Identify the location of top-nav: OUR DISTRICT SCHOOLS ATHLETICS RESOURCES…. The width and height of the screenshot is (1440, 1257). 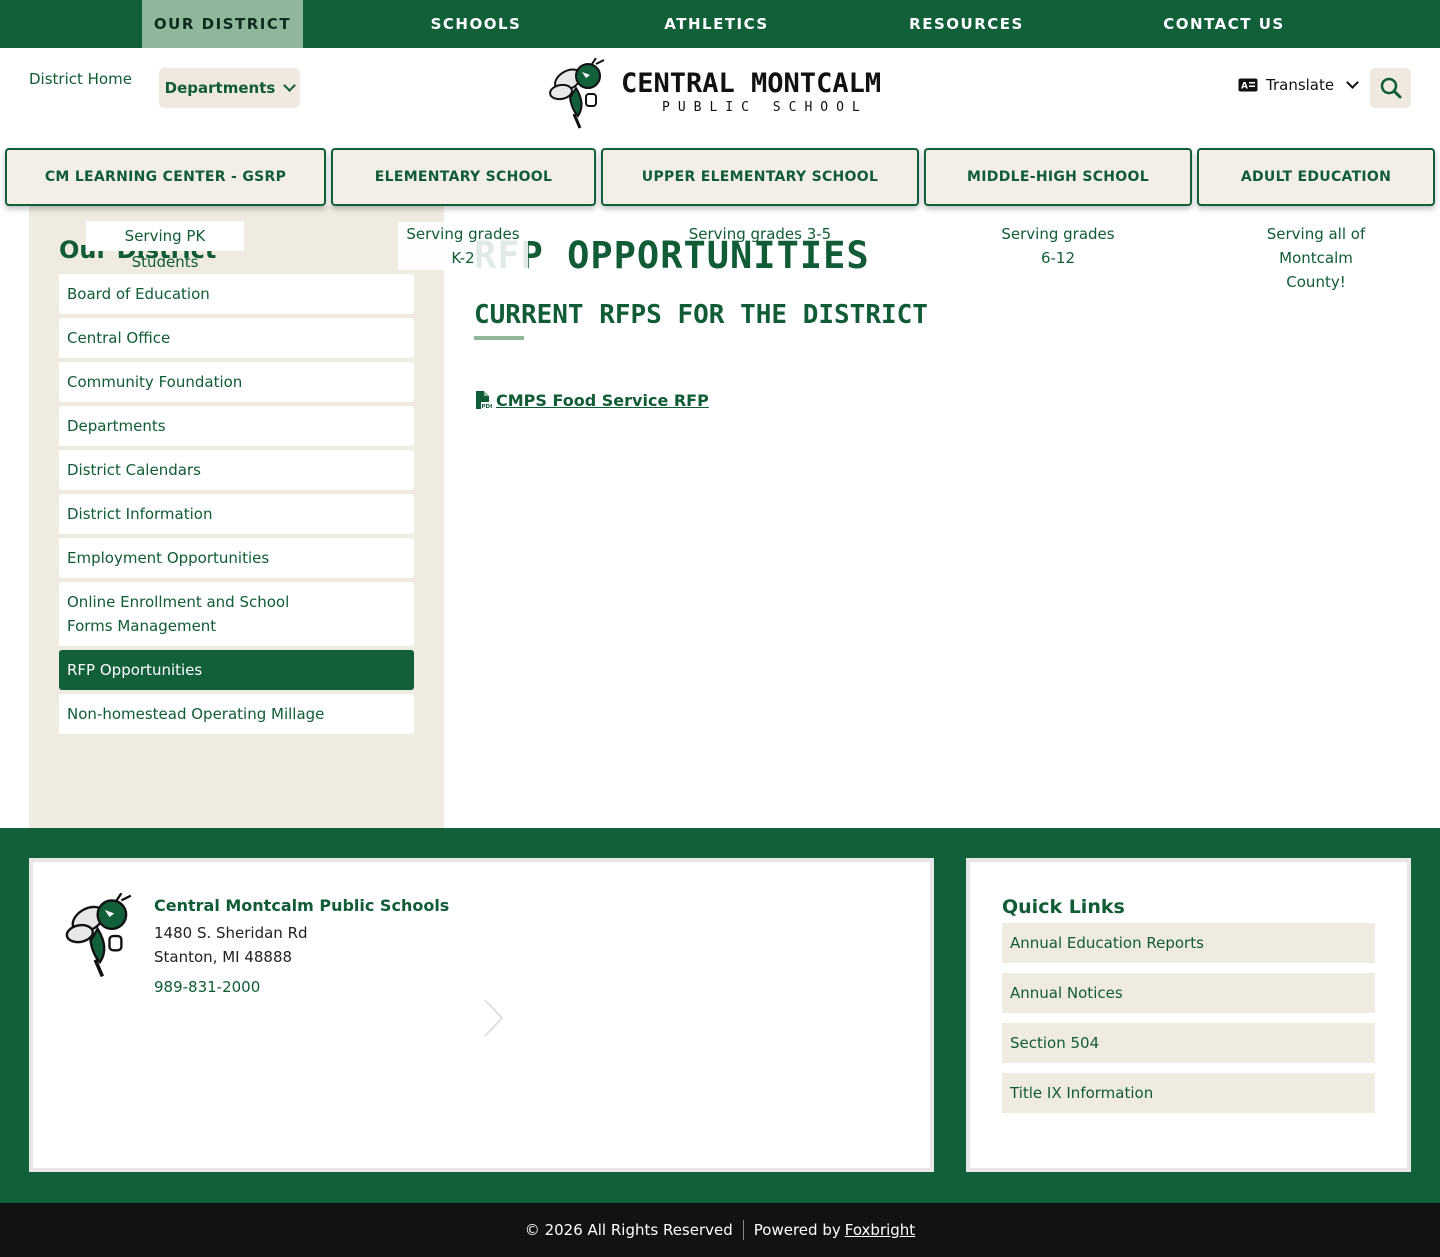
(720, 24).